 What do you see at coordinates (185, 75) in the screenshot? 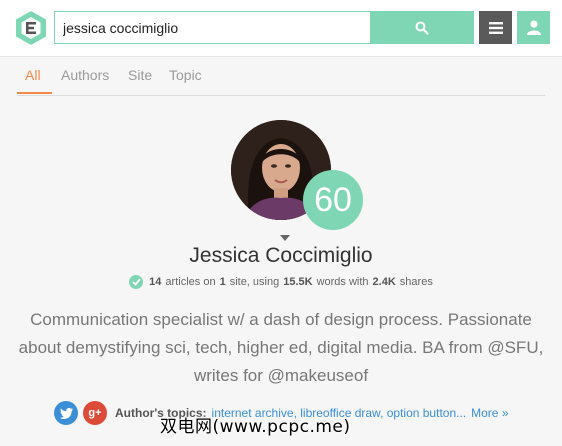
I see `tab-topic: Topic` at bounding box center [185, 75].